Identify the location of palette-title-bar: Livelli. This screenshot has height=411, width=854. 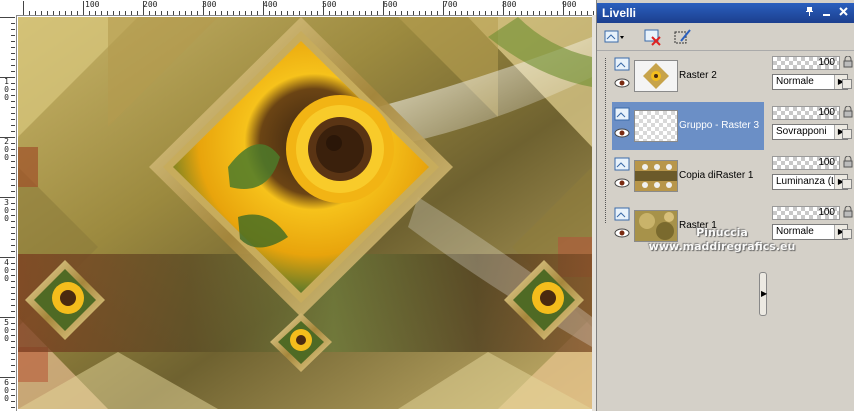
(725, 13).